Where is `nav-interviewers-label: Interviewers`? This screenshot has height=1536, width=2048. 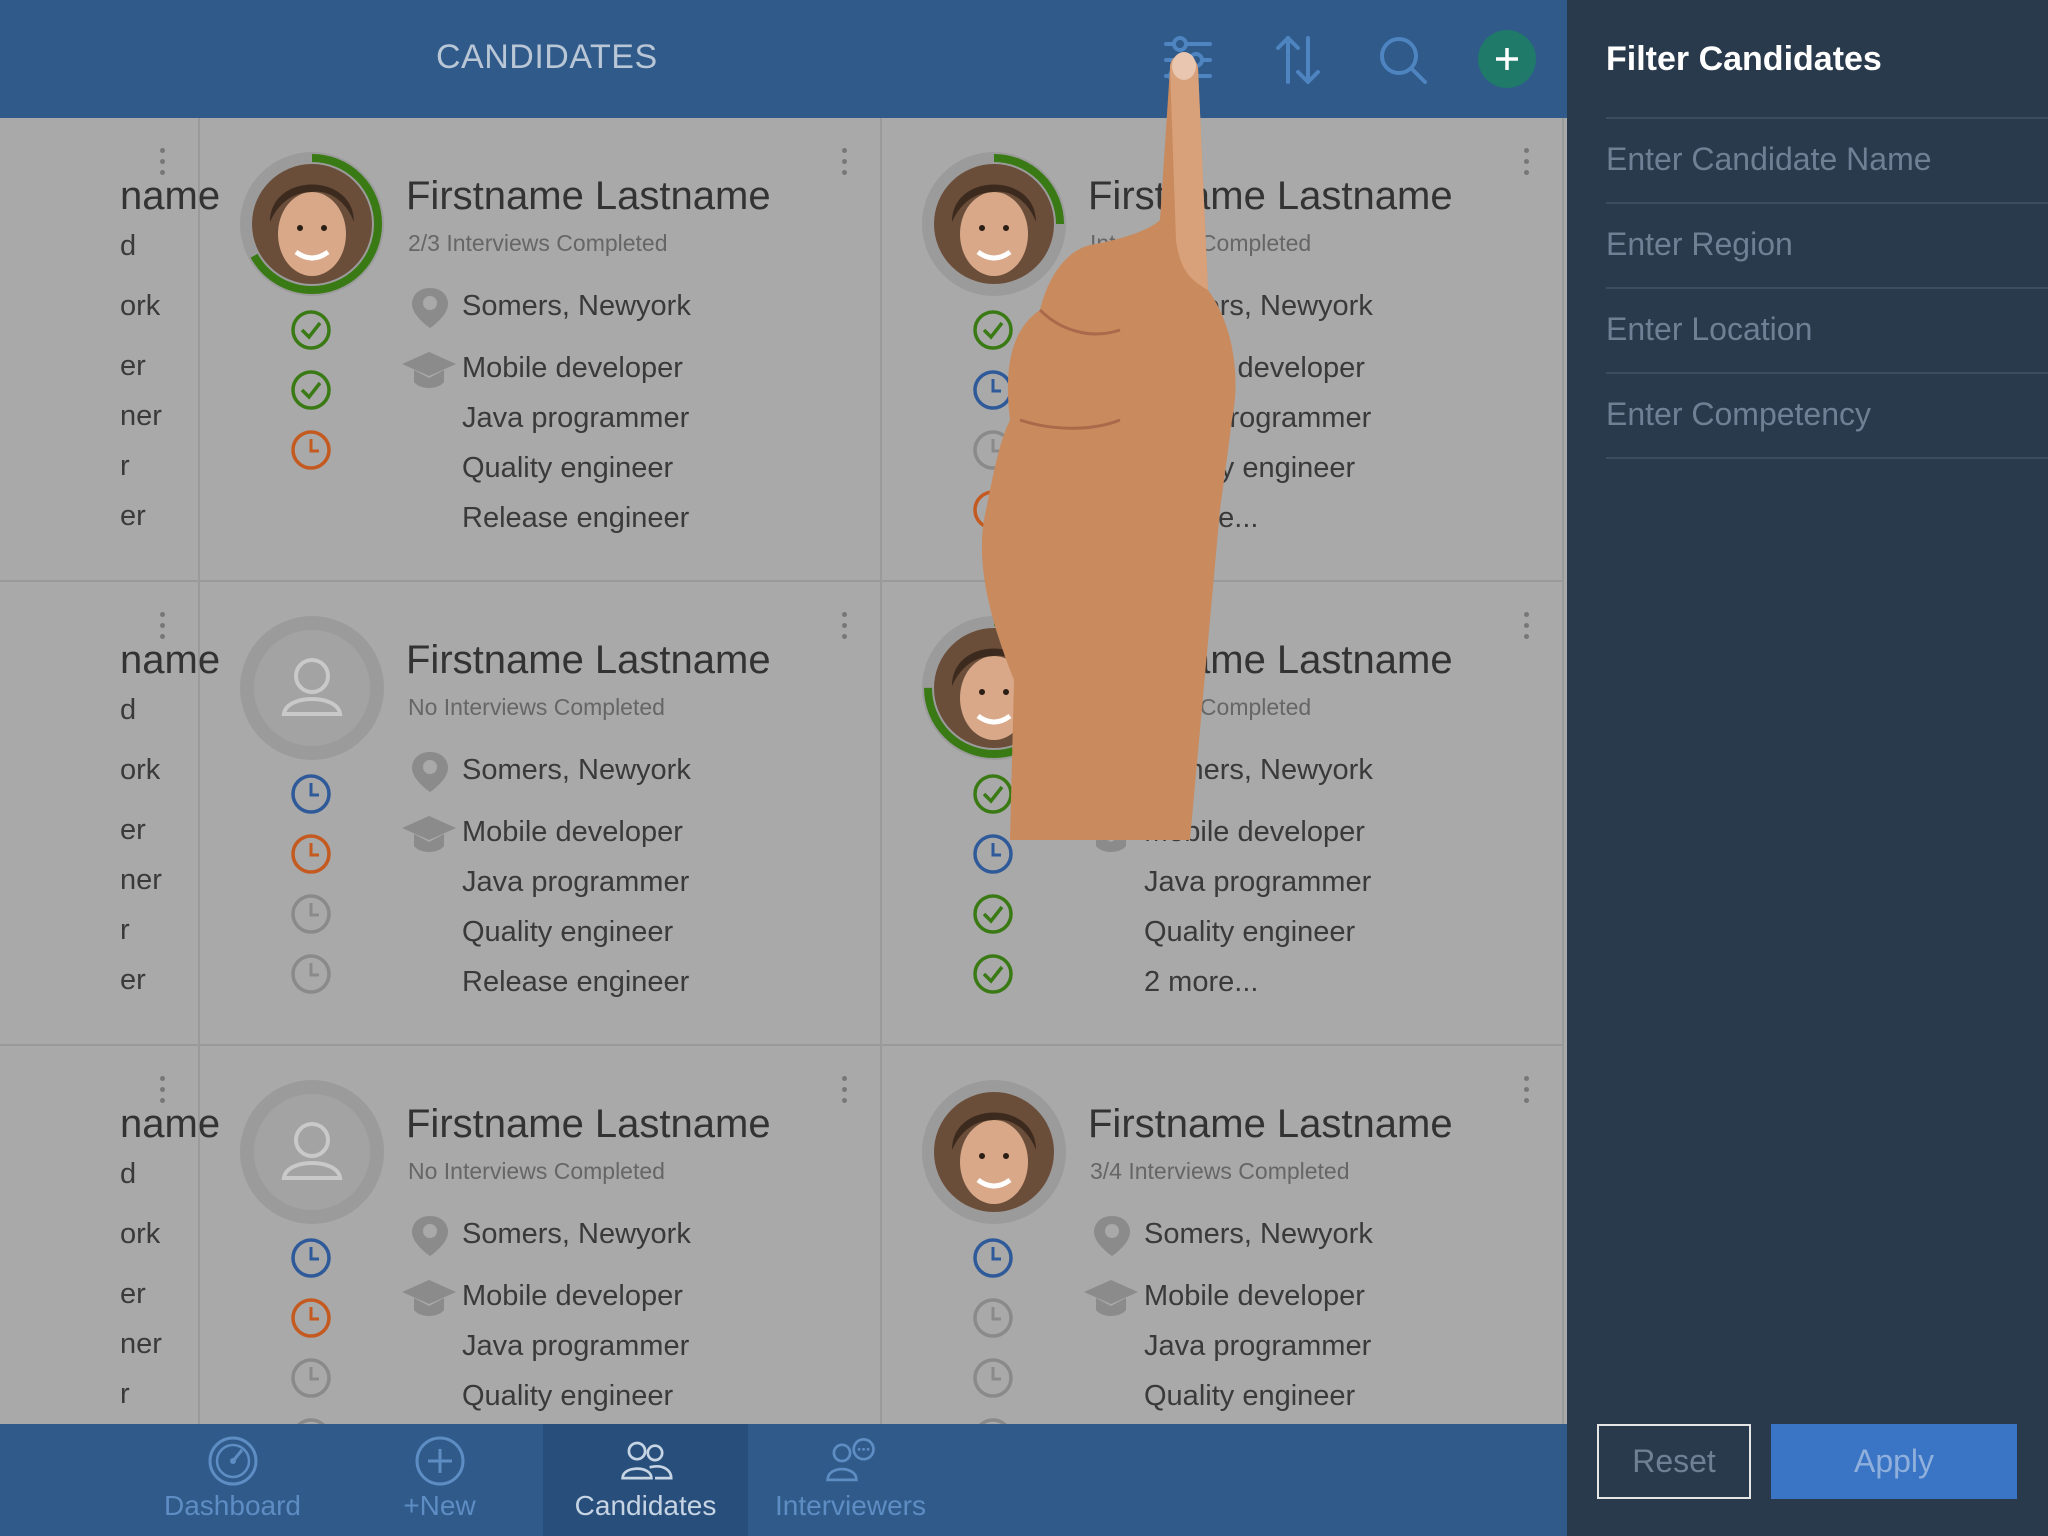
nav-interviewers-label: Interviewers is located at coordinates (850, 1505).